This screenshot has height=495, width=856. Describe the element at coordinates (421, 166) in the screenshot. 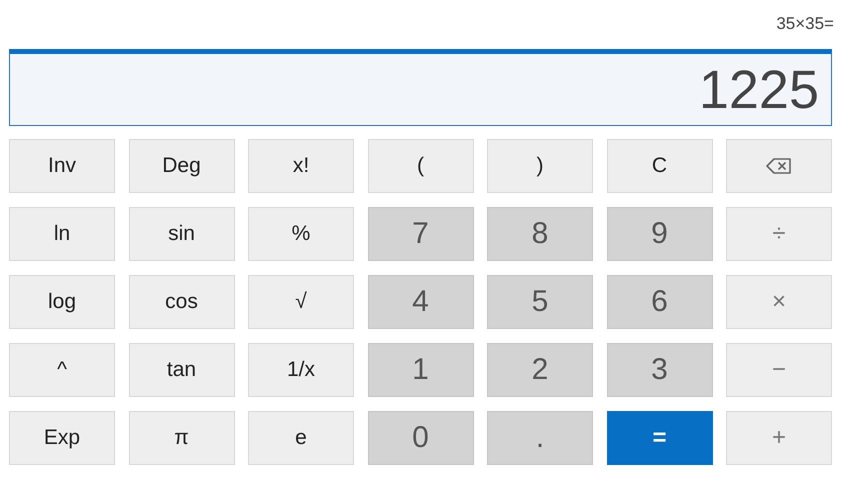

I see `function-key: (` at that location.